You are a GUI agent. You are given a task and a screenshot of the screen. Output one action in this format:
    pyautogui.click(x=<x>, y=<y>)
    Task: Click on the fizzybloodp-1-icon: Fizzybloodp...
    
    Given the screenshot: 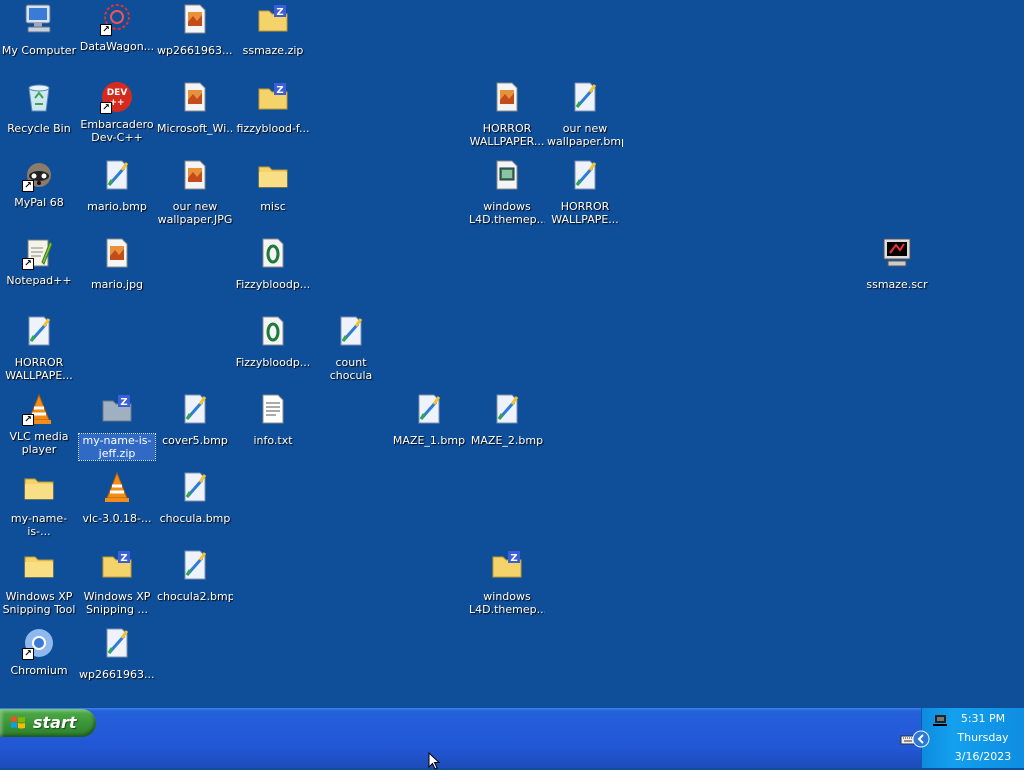 What is the action you would take?
    pyautogui.click(x=273, y=275)
    